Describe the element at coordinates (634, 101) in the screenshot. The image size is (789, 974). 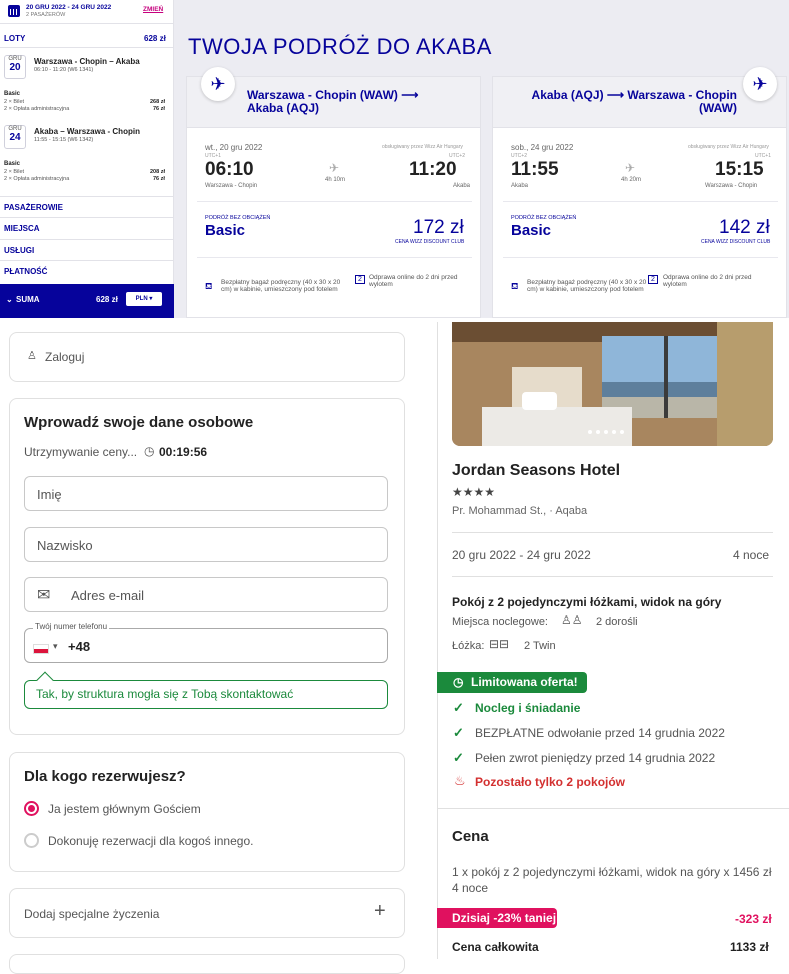
I see `return-route: Akaba (AQJ) ⟶ Warszawa - Chopin (WAW)` at that location.